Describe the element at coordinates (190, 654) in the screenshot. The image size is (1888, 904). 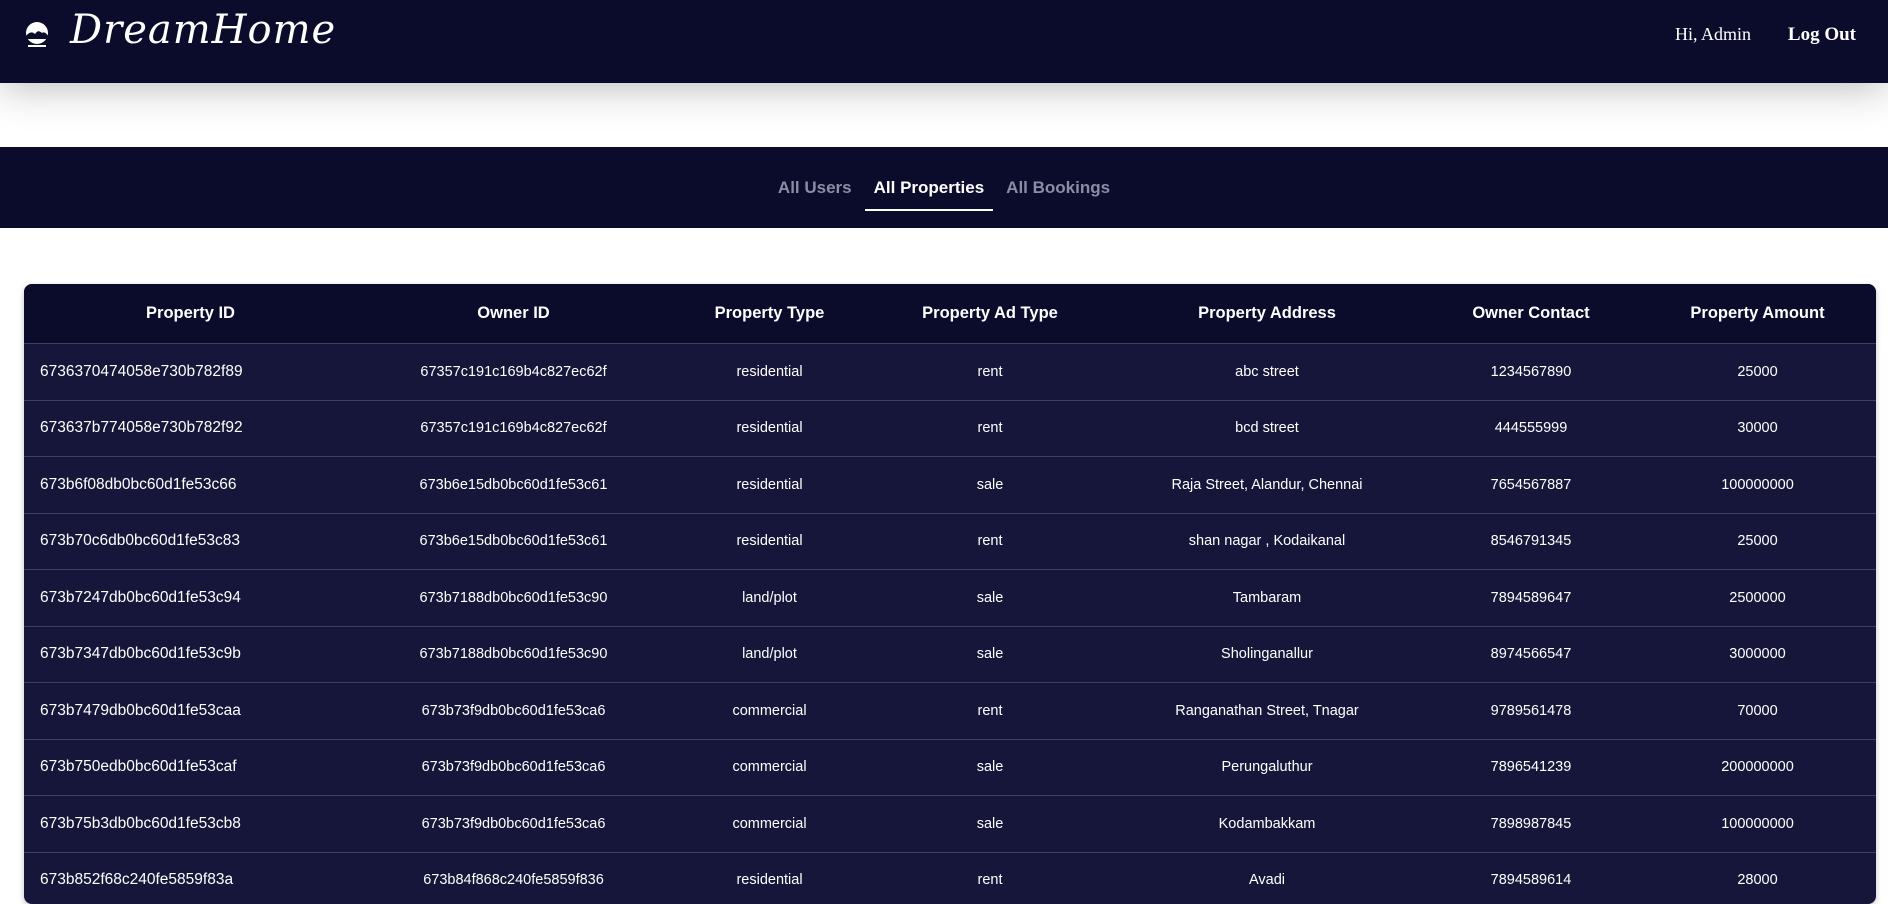
I see `property-id-cell: 673b7347db0bc60d1fe53c9b` at that location.